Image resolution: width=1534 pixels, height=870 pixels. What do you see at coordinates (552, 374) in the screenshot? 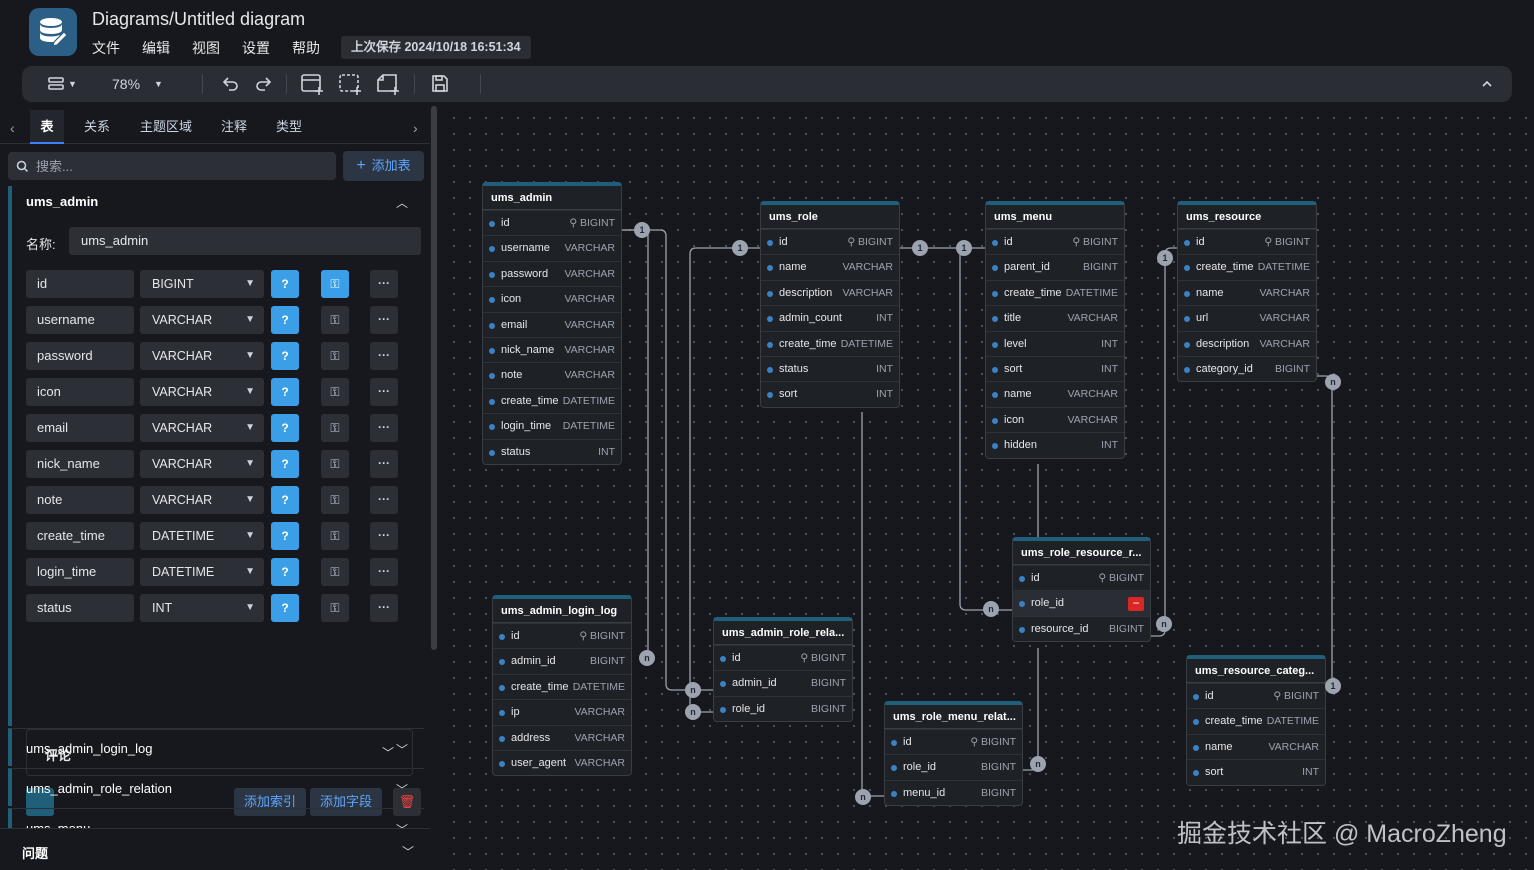
I see `table-column-row: note VARCHAR` at bounding box center [552, 374].